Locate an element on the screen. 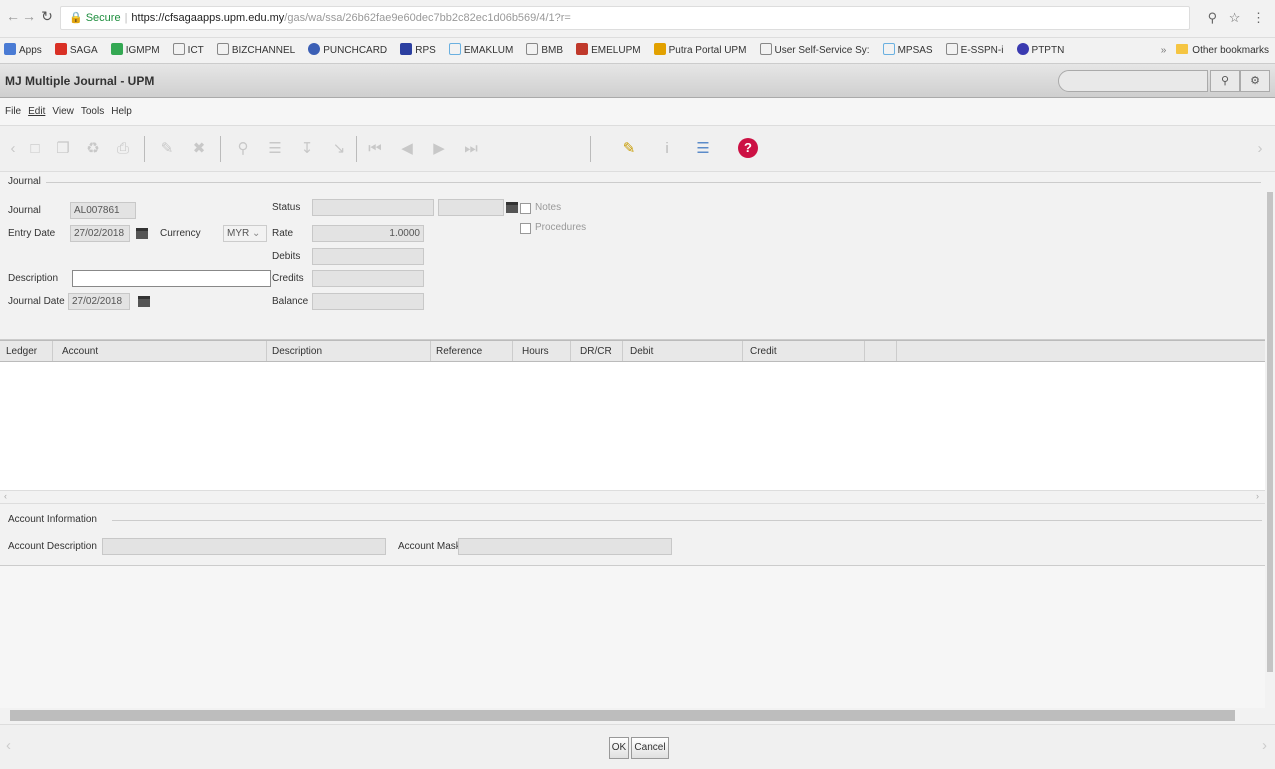 Image resolution: width=1275 pixels, height=769 pixels. bookmark-apps: Apps is located at coordinates (24, 50).